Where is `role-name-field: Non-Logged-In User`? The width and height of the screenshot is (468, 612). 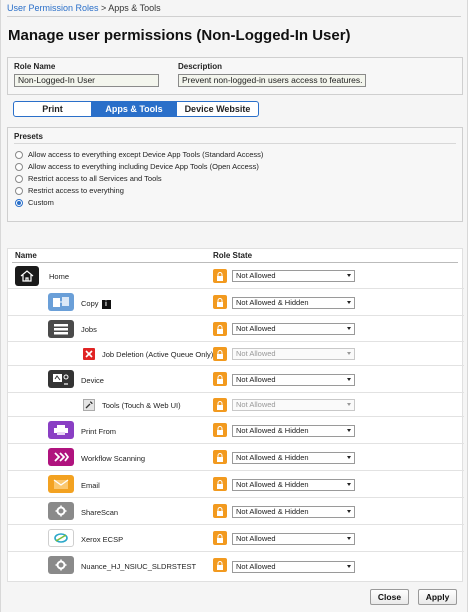 role-name-field: Non-Logged-In User is located at coordinates (86, 80).